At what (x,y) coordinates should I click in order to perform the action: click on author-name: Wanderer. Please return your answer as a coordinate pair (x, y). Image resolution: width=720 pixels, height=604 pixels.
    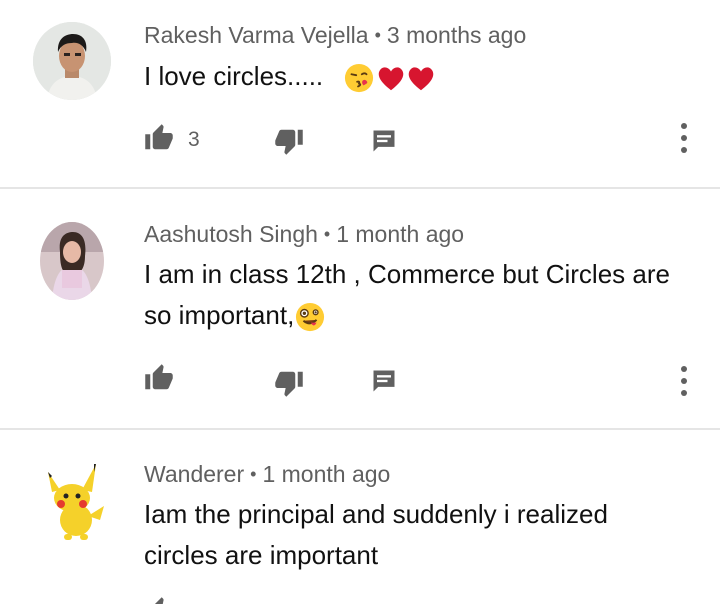
    Looking at the image, I should click on (194, 474).